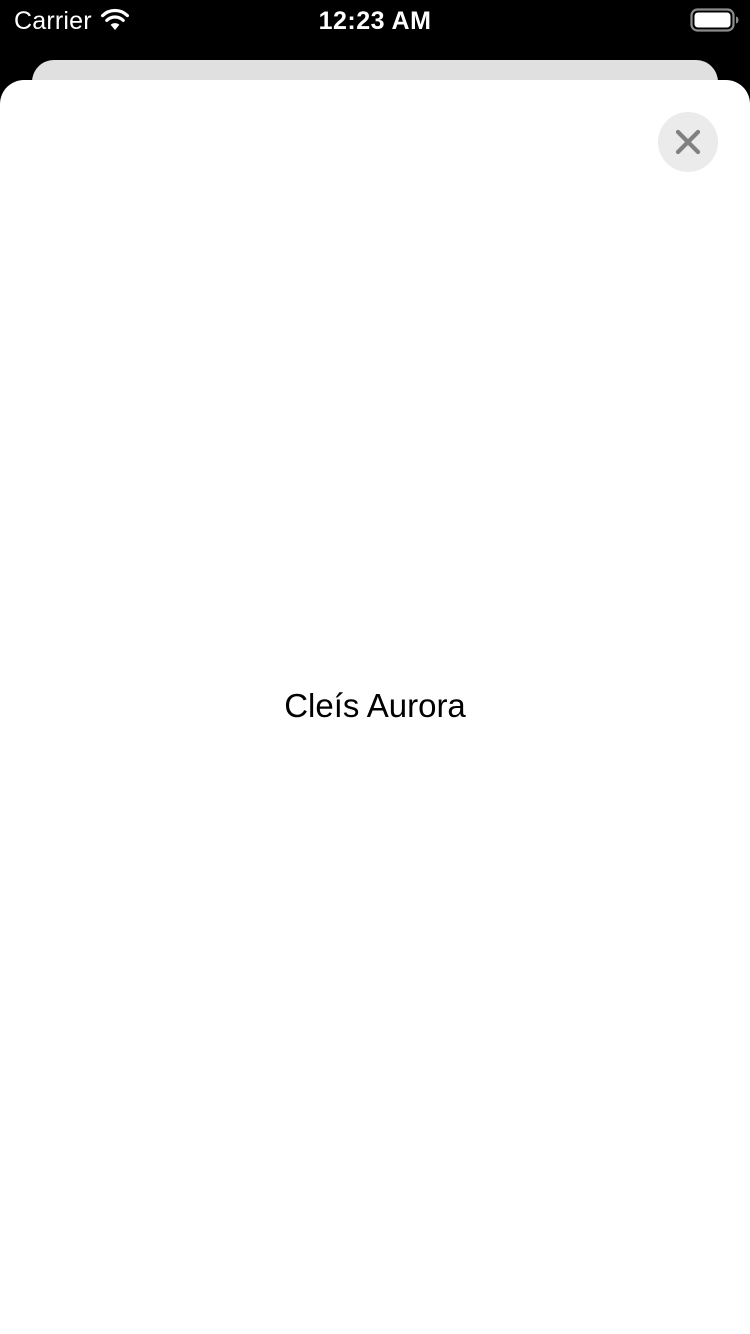  I want to click on status-bar: Carrier 12:23 AM, so click(375, 20).